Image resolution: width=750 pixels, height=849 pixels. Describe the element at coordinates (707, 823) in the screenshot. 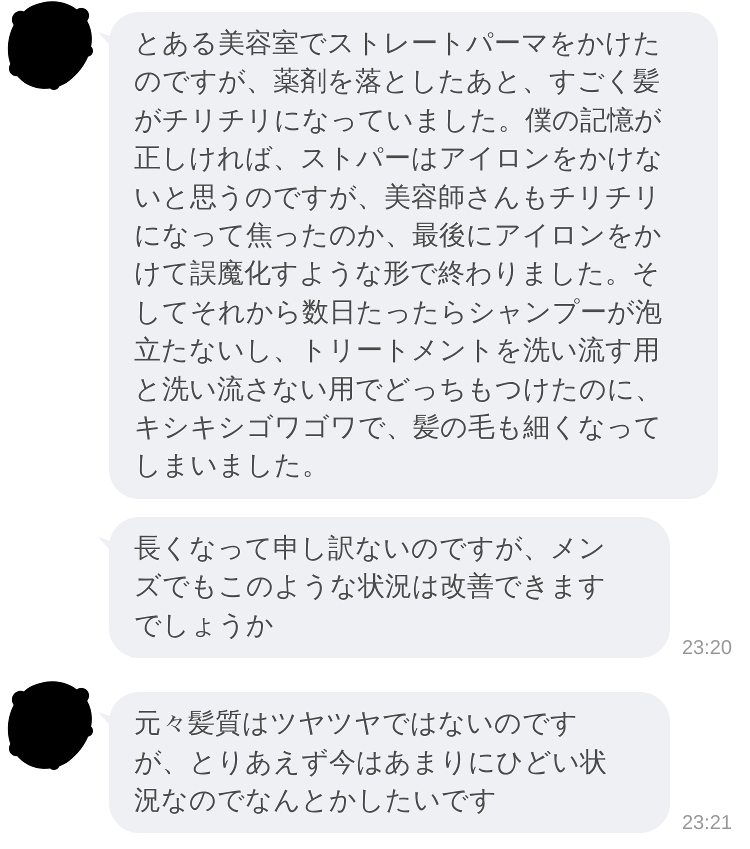

I see `message-time: 23:21` at that location.